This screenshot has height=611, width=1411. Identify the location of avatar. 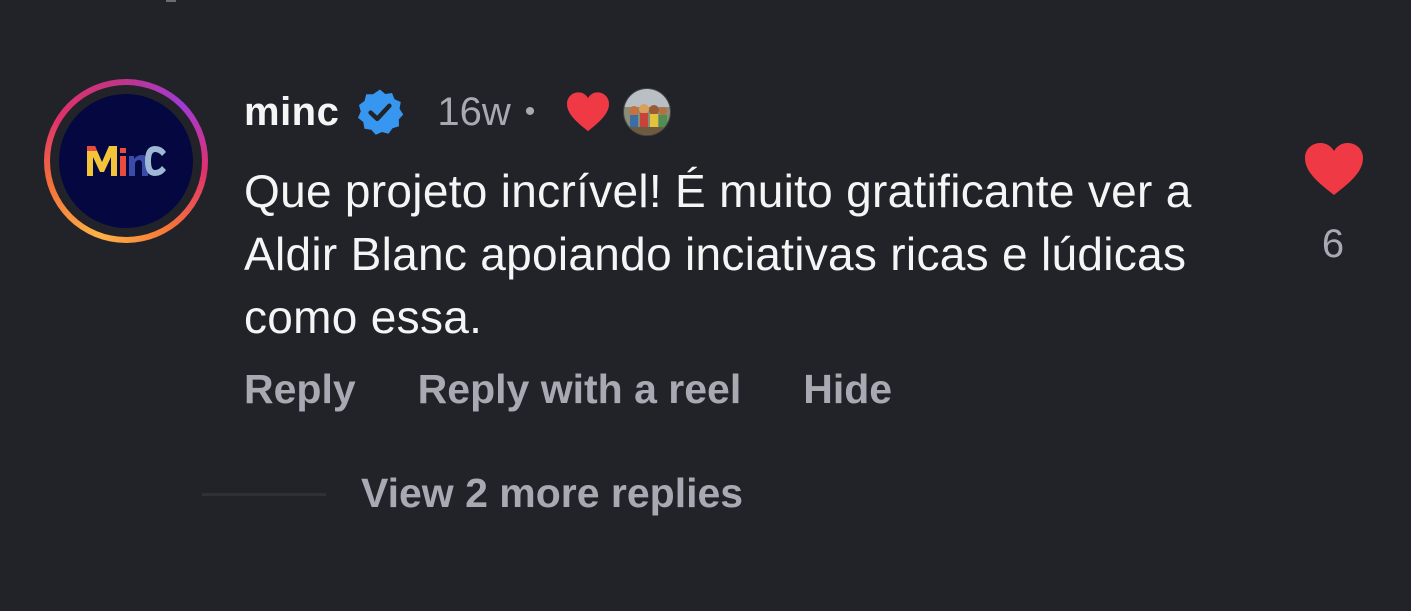
(126, 161).